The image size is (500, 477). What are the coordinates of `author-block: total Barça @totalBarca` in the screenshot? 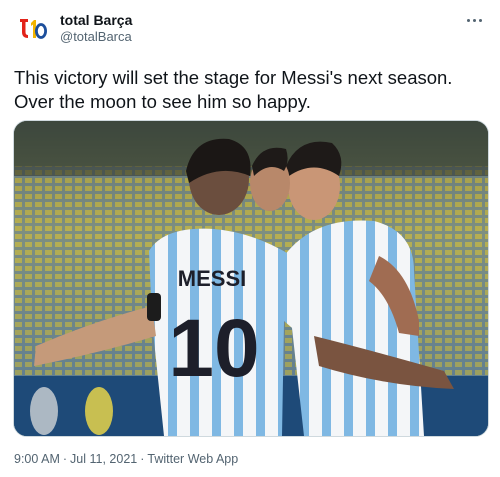 It's located at (96, 28).